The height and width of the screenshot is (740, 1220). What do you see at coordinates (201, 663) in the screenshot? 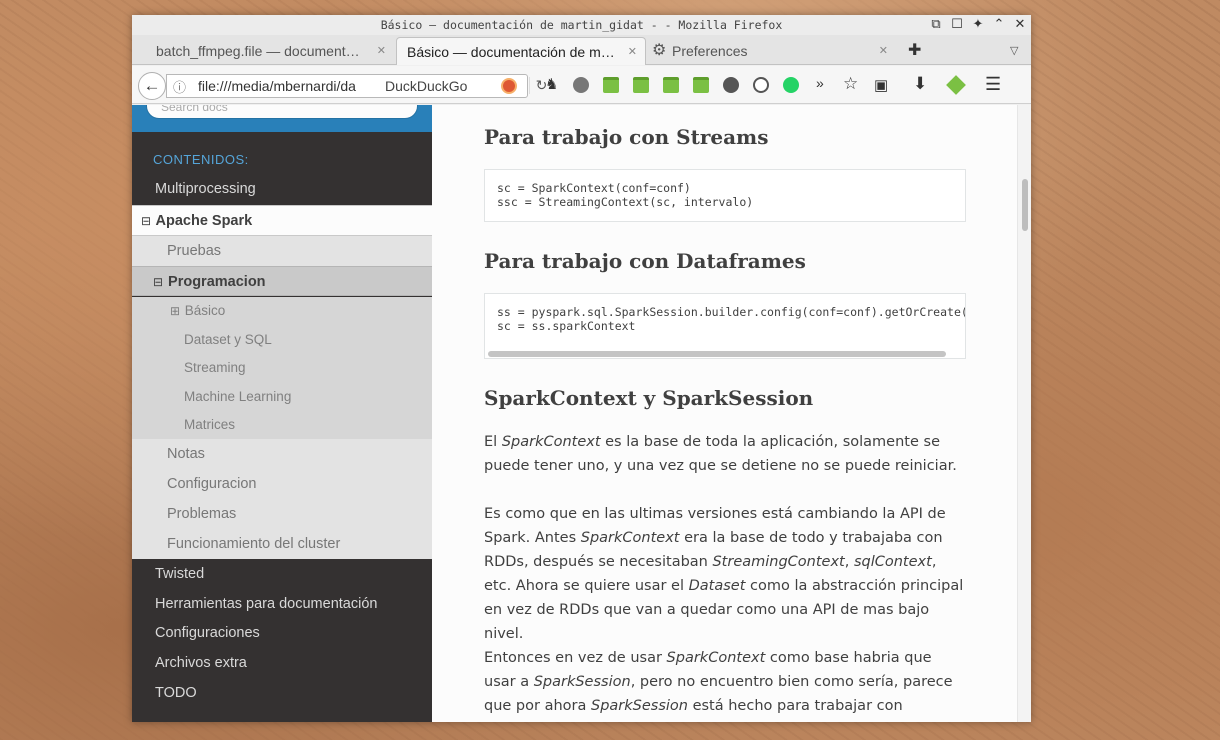
I see `sidebar-item-label: Archivos extra` at bounding box center [201, 663].